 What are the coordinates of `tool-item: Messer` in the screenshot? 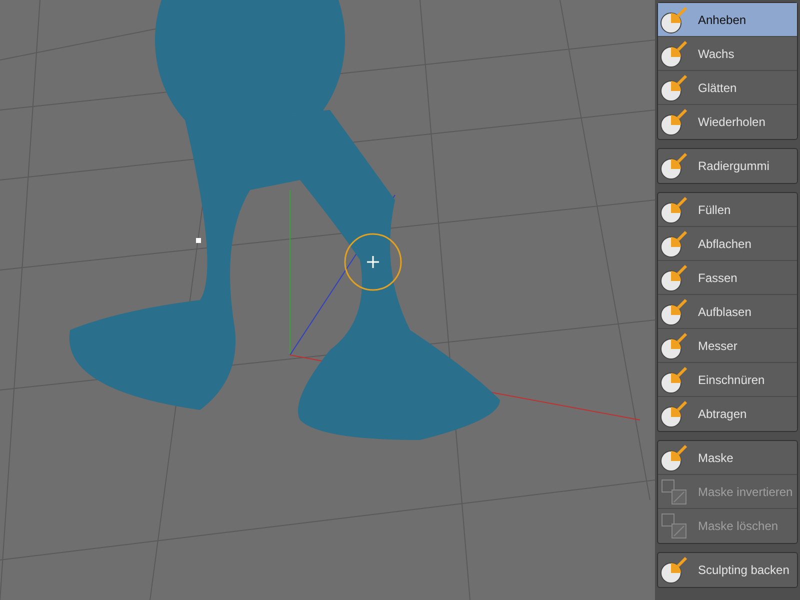 It's located at (727, 346).